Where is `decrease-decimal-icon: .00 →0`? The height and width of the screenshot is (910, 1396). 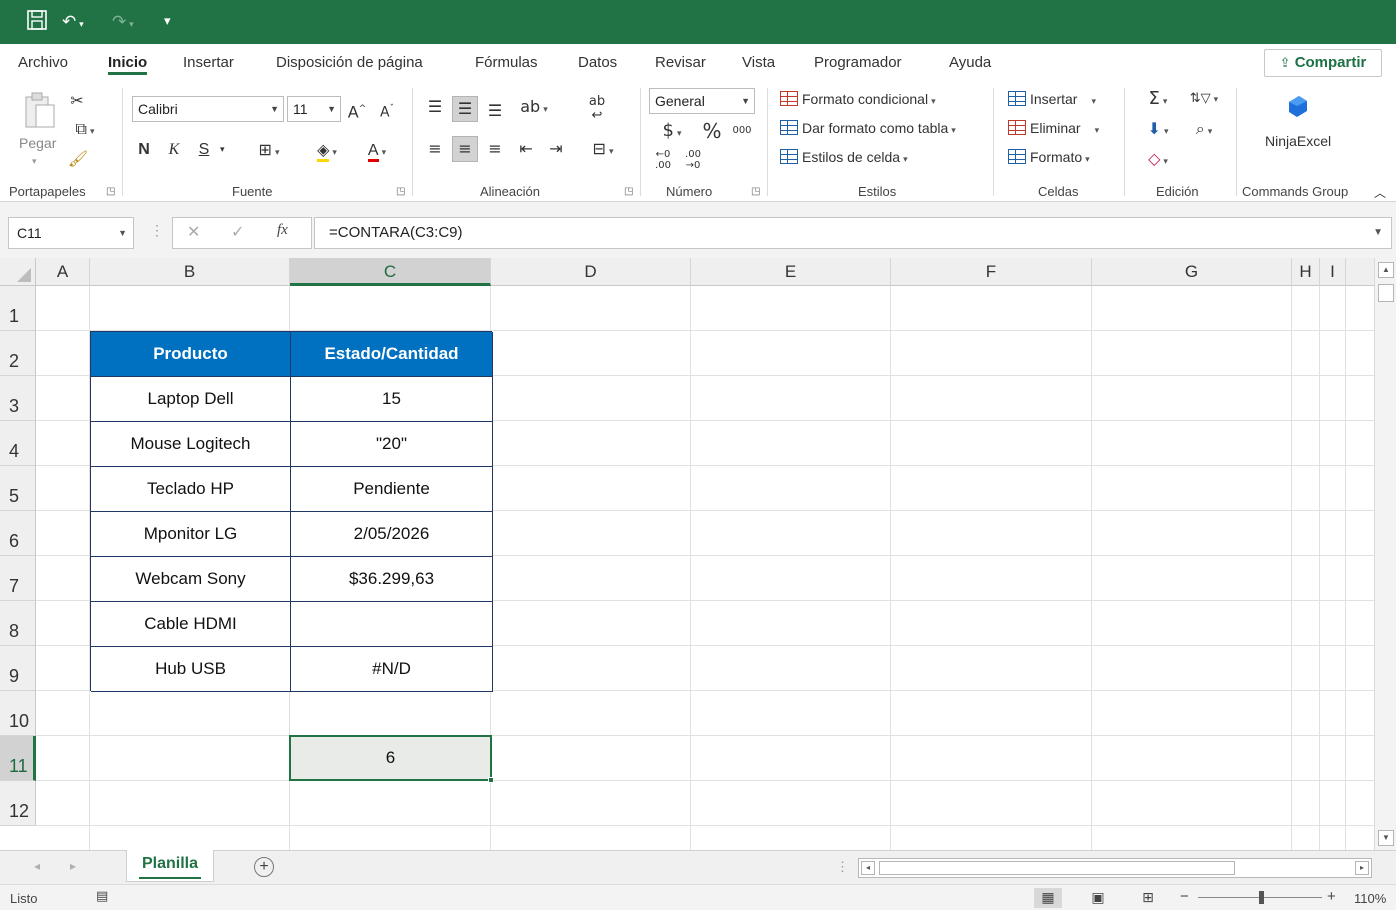 decrease-decimal-icon: .00 →0 is located at coordinates (693, 160).